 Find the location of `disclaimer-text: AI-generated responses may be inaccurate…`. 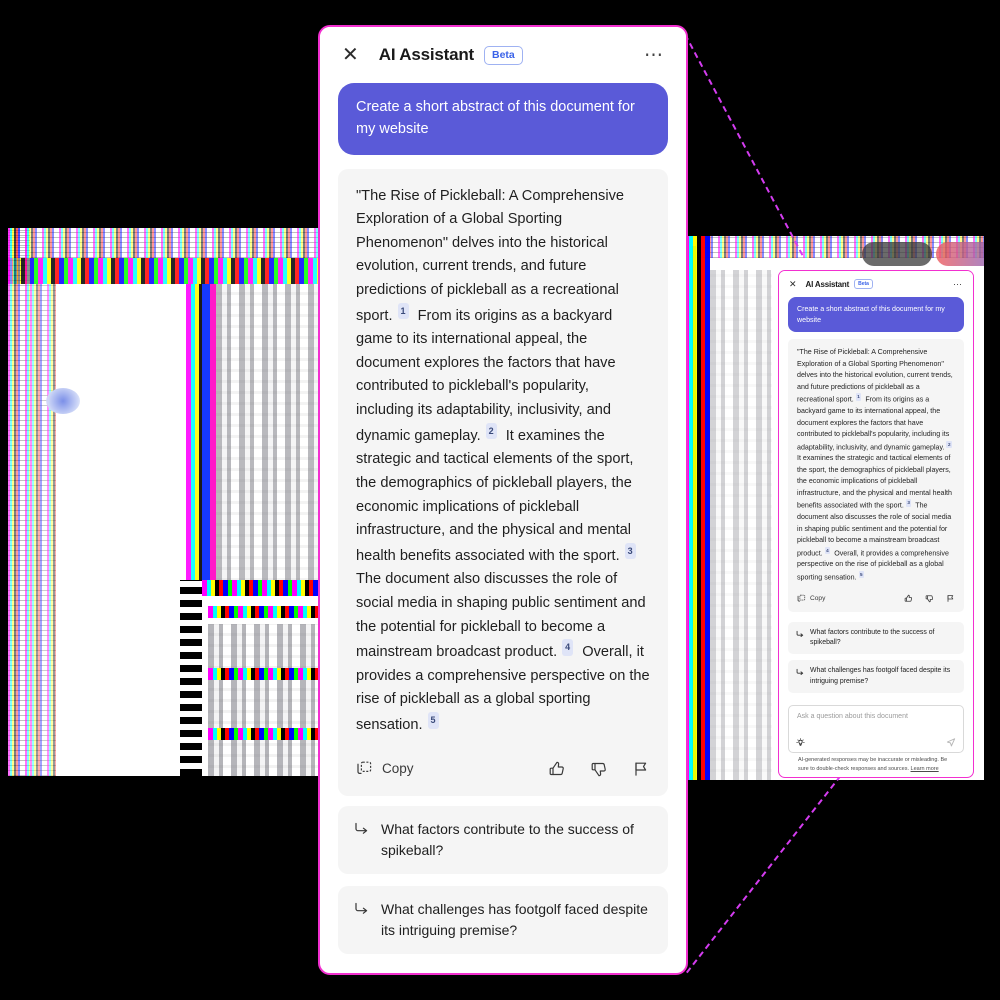

disclaimer-text: AI-generated responses may be inaccurate… is located at coordinates (876, 763).